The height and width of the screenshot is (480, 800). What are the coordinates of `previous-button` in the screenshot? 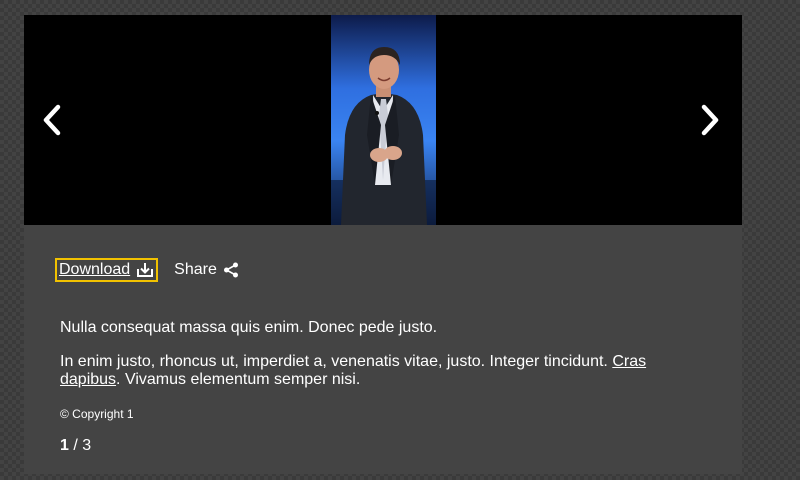 It's located at (52, 120).